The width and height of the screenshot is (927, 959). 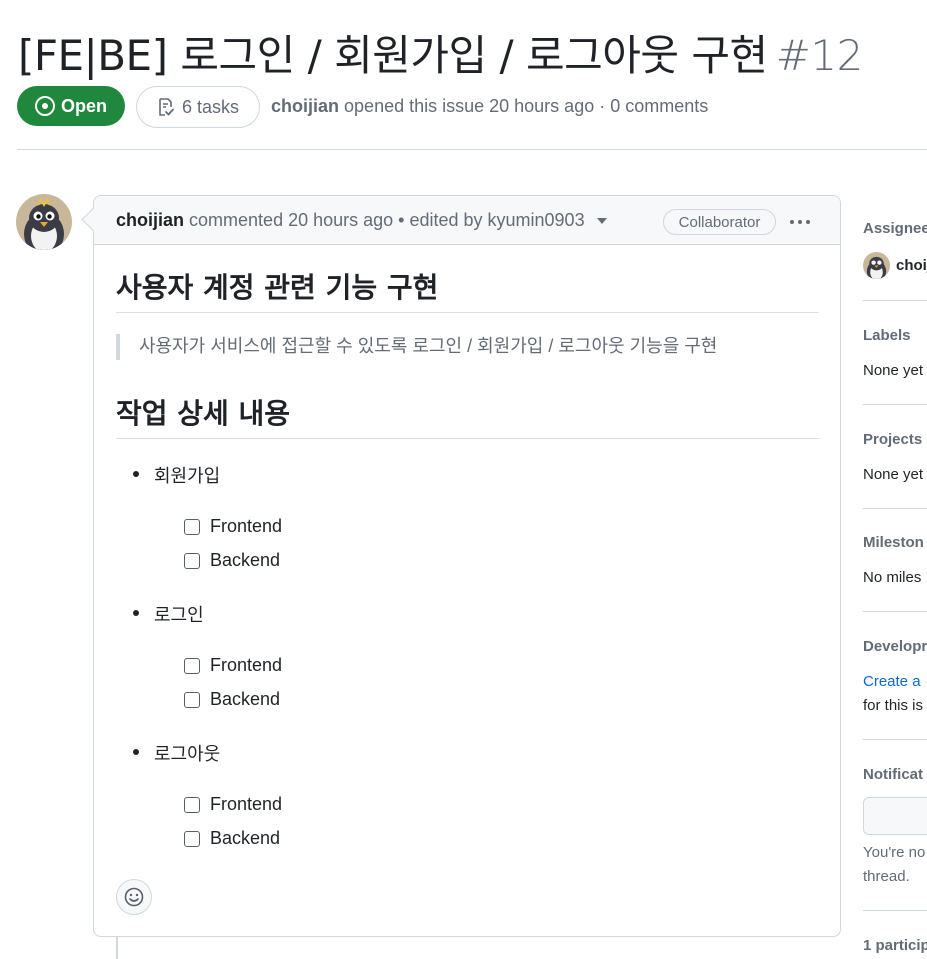 I want to click on header-divider, so click(x=472, y=149).